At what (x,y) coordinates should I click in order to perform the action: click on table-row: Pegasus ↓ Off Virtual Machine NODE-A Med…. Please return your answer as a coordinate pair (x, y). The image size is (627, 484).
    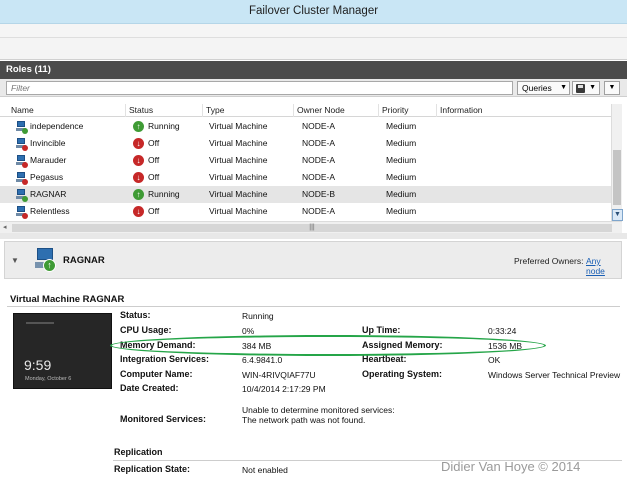
    Looking at the image, I should click on (305, 177).